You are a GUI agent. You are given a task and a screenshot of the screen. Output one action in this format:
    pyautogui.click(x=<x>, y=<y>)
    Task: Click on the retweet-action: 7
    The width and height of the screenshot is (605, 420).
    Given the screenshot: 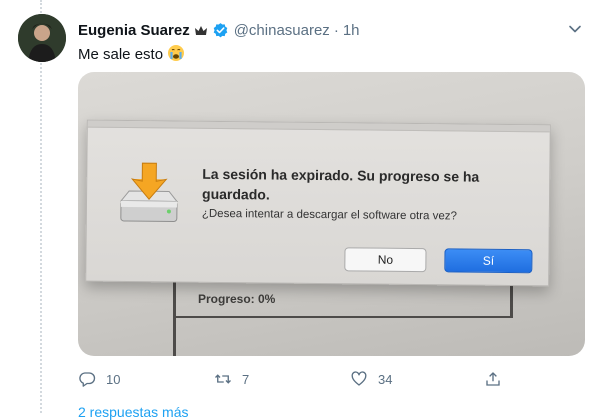 What is the action you would take?
    pyautogui.click(x=231, y=379)
    